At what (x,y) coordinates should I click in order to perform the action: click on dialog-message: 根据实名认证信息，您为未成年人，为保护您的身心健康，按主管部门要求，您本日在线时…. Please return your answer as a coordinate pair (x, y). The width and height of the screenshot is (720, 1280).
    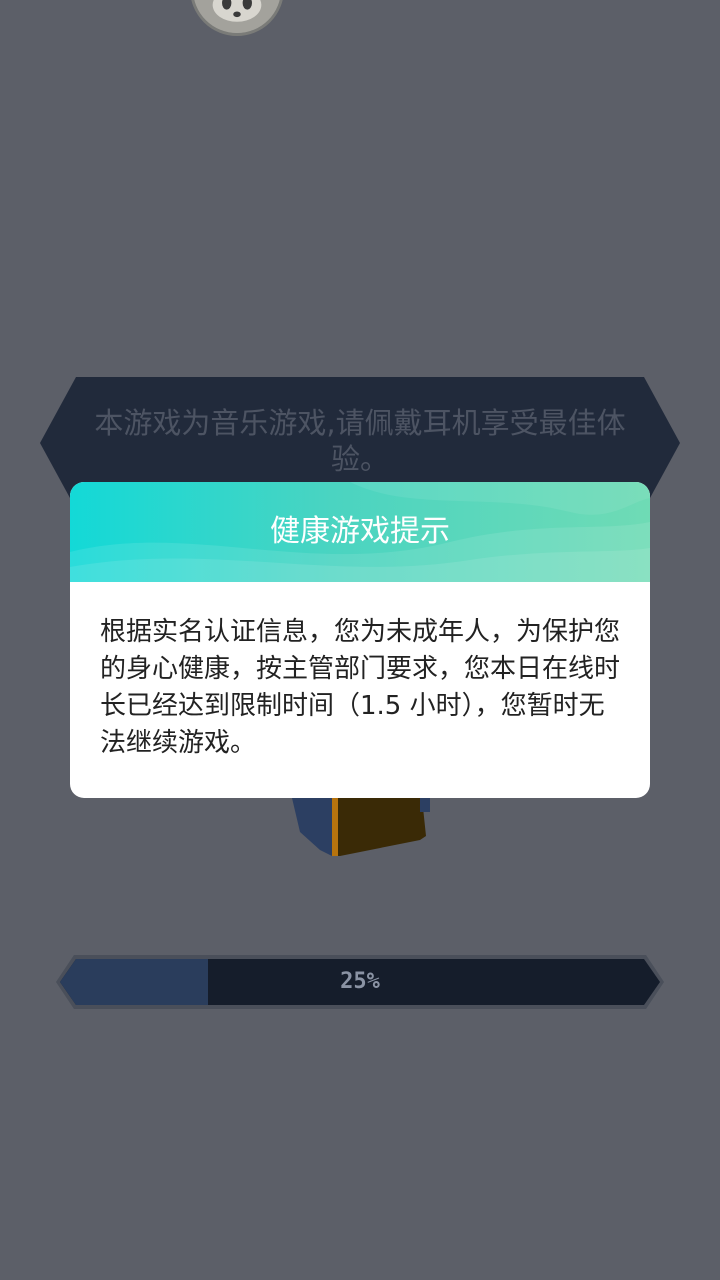
    Looking at the image, I should click on (360, 687).